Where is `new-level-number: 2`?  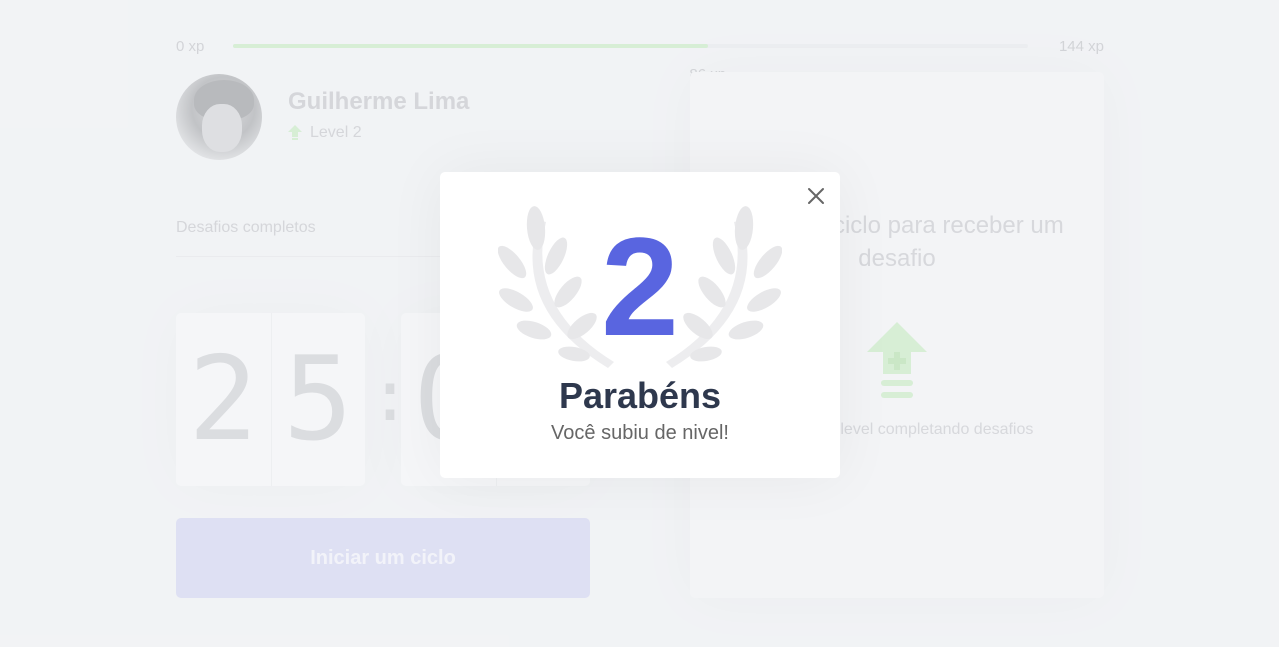 new-level-number: 2 is located at coordinates (640, 286).